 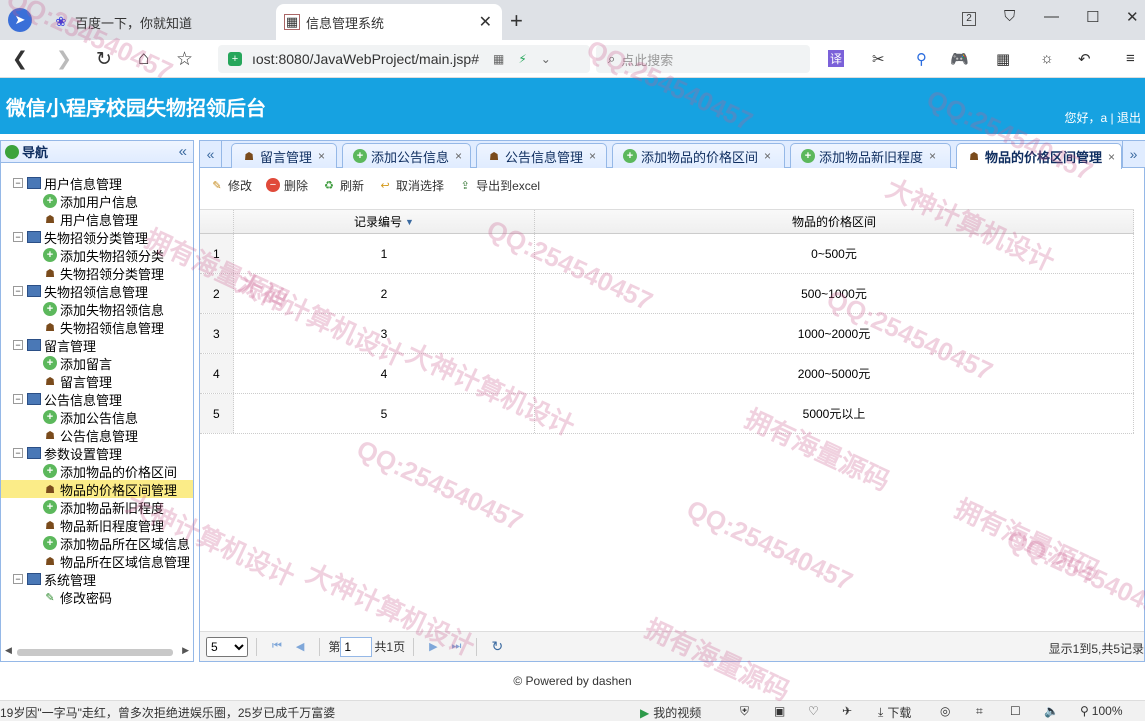 What do you see at coordinates (1084, 59) in the screenshot?
I see `undo-icon: ↶` at bounding box center [1084, 59].